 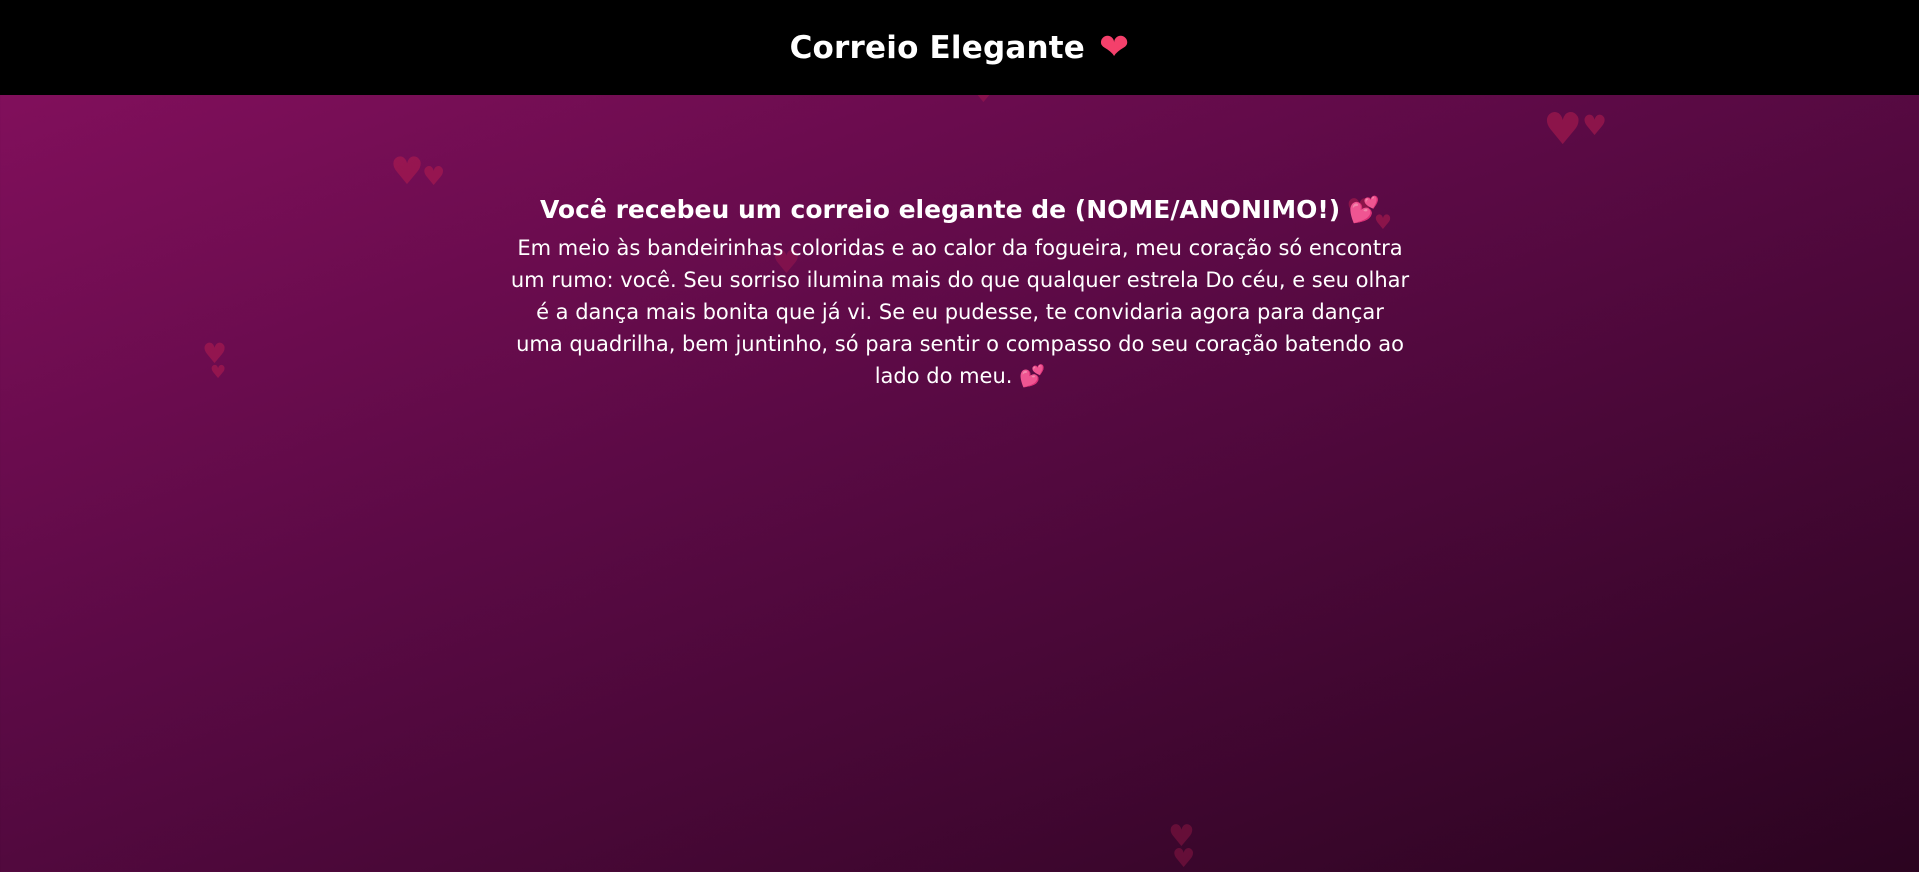 I want to click on brand: Correio Elegante ❤, so click(x=959, y=47).